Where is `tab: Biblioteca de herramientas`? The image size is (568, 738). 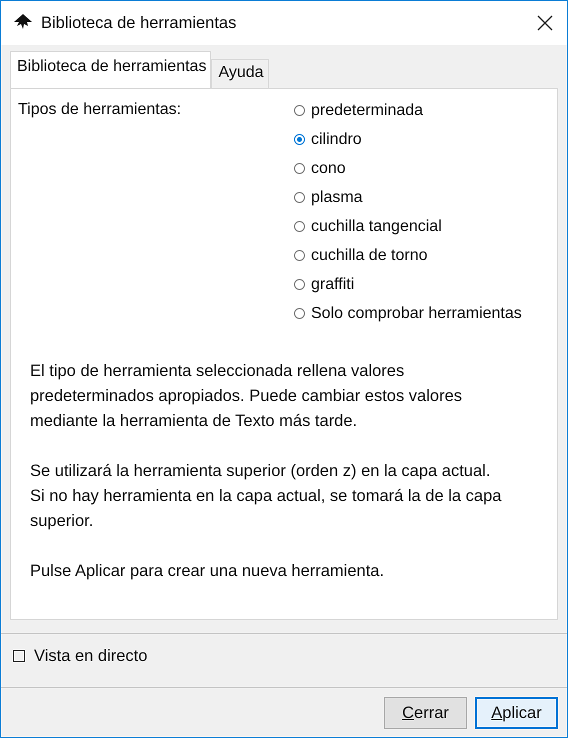
tab: Biblioteca de herramientas is located at coordinates (111, 69).